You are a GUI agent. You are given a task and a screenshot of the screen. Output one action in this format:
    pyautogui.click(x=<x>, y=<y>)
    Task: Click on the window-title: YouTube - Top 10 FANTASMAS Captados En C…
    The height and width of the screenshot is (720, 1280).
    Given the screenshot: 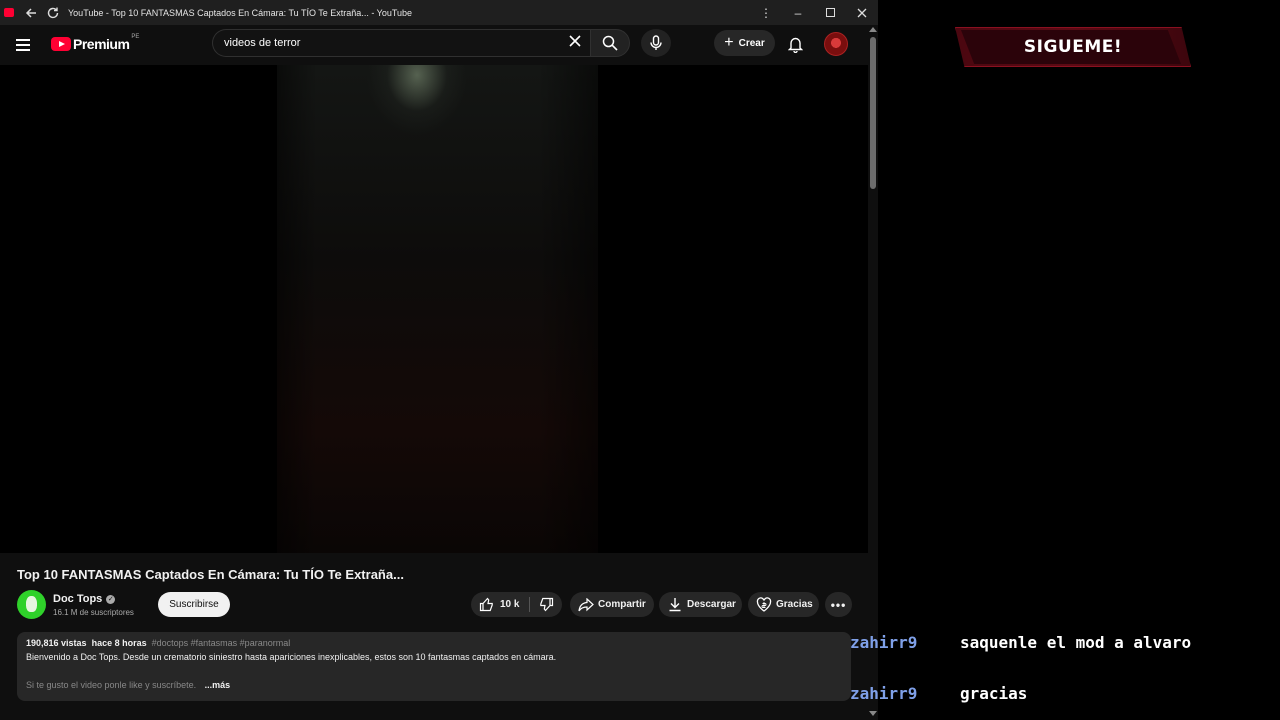 What is the action you would take?
    pyautogui.click(x=240, y=12)
    